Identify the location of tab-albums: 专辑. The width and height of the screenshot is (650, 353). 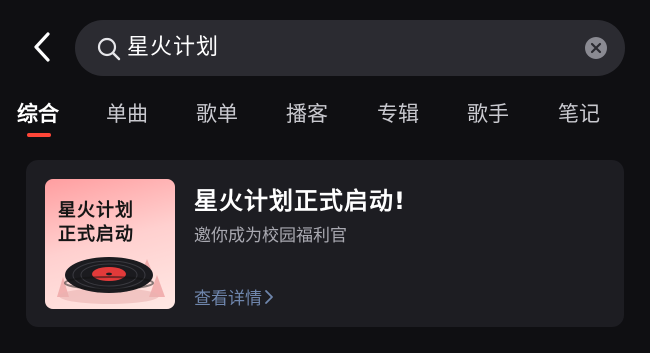
(398, 114).